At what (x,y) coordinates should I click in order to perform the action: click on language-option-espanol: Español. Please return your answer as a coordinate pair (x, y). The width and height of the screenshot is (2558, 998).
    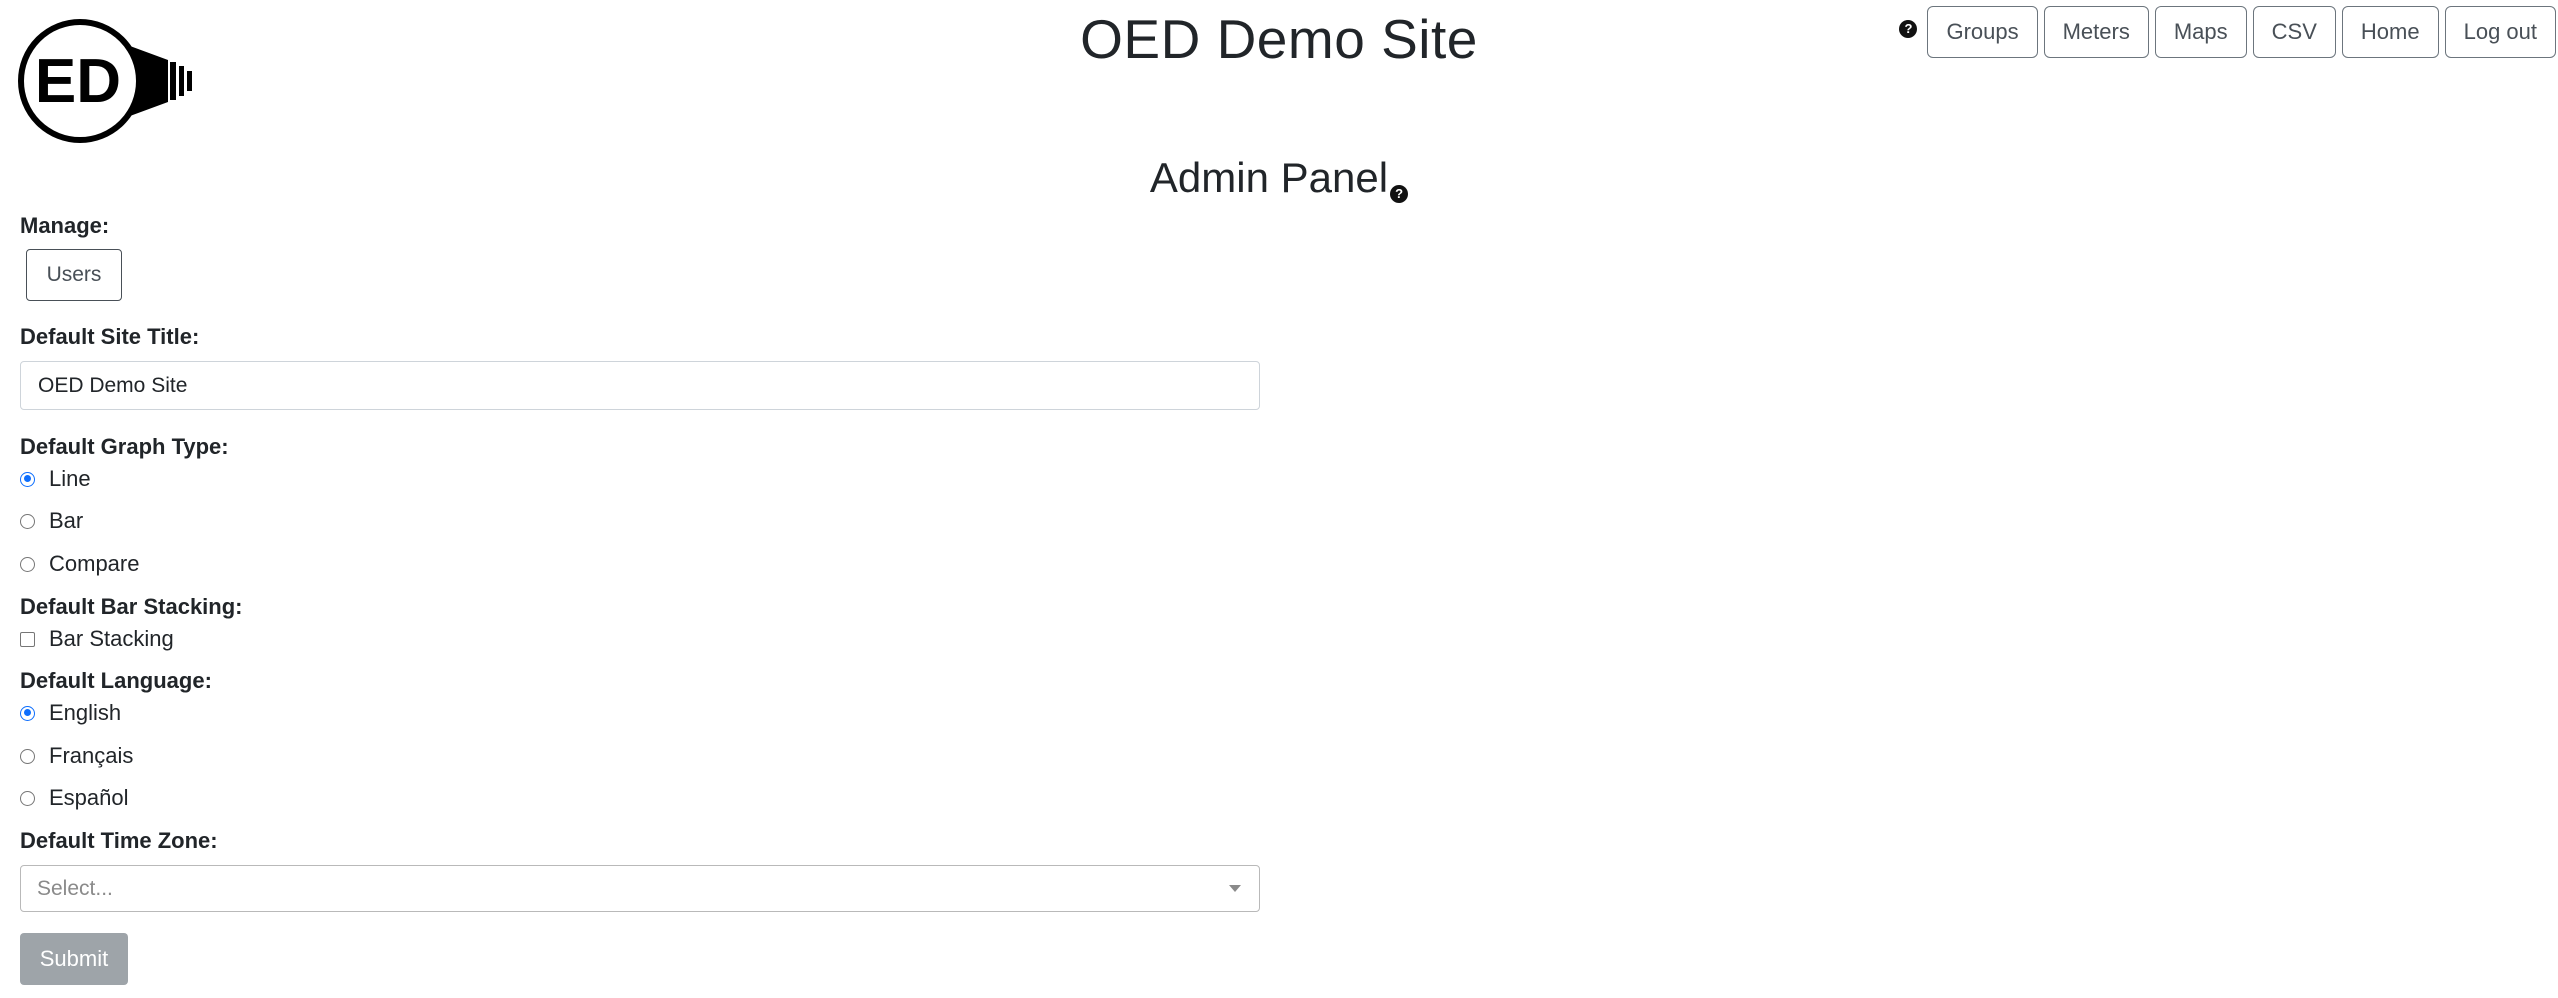
    Looking at the image, I should click on (74, 798).